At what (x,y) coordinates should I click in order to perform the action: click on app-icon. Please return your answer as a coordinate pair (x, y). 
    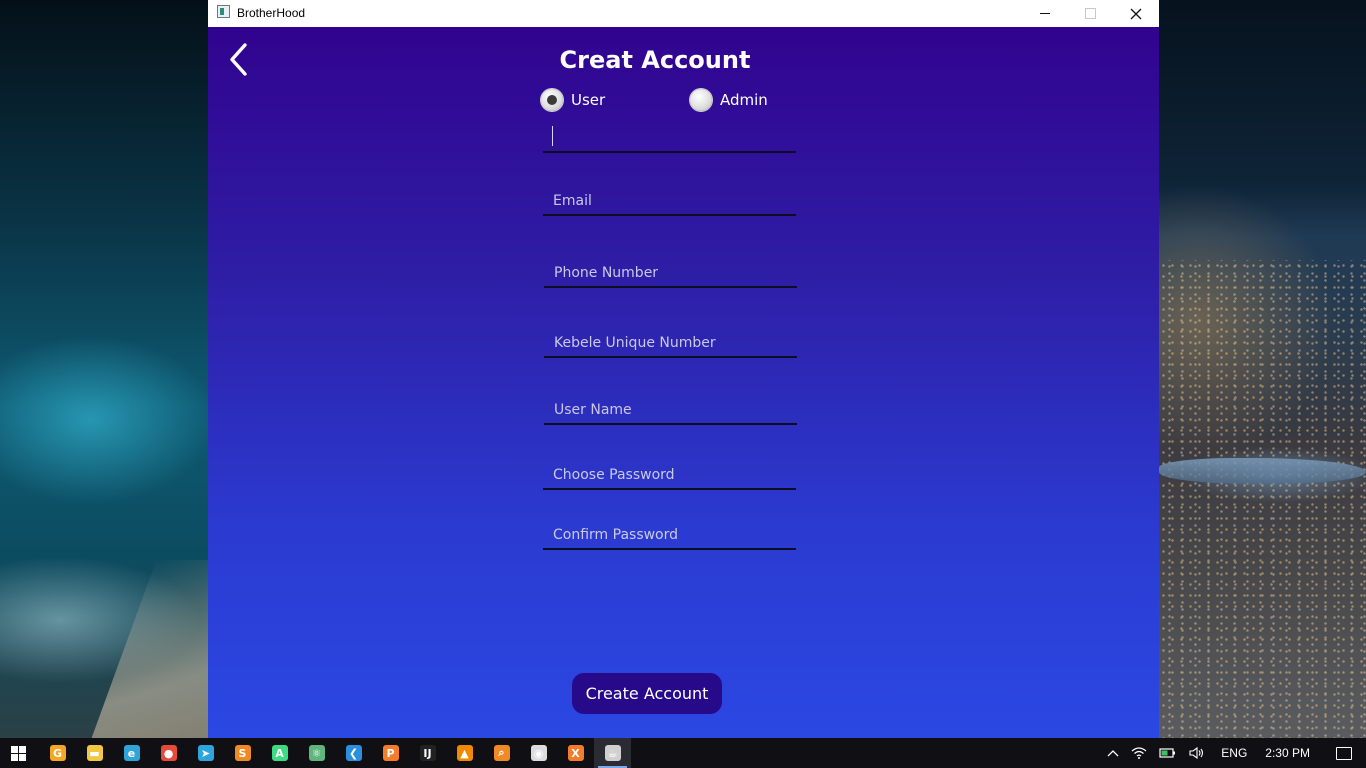
    Looking at the image, I should click on (223, 11).